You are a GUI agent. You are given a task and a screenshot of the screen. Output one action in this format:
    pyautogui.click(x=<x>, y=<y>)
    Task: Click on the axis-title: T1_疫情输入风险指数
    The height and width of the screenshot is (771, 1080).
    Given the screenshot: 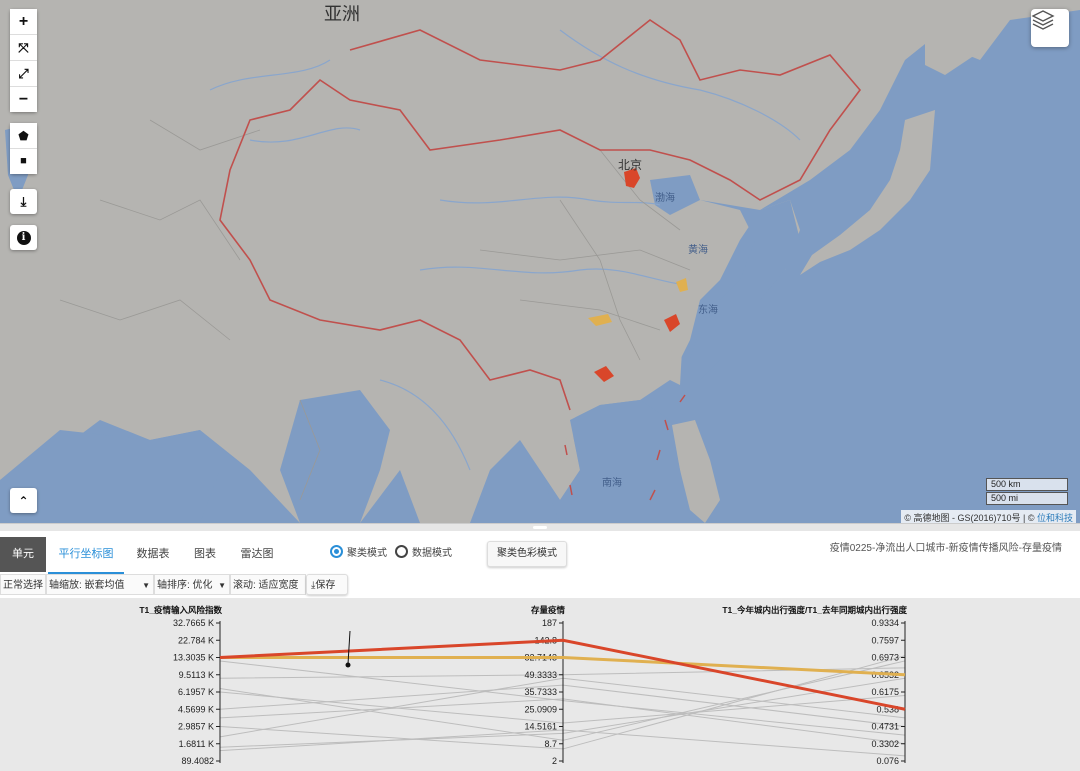 What is the action you would take?
    pyautogui.click(x=180, y=610)
    